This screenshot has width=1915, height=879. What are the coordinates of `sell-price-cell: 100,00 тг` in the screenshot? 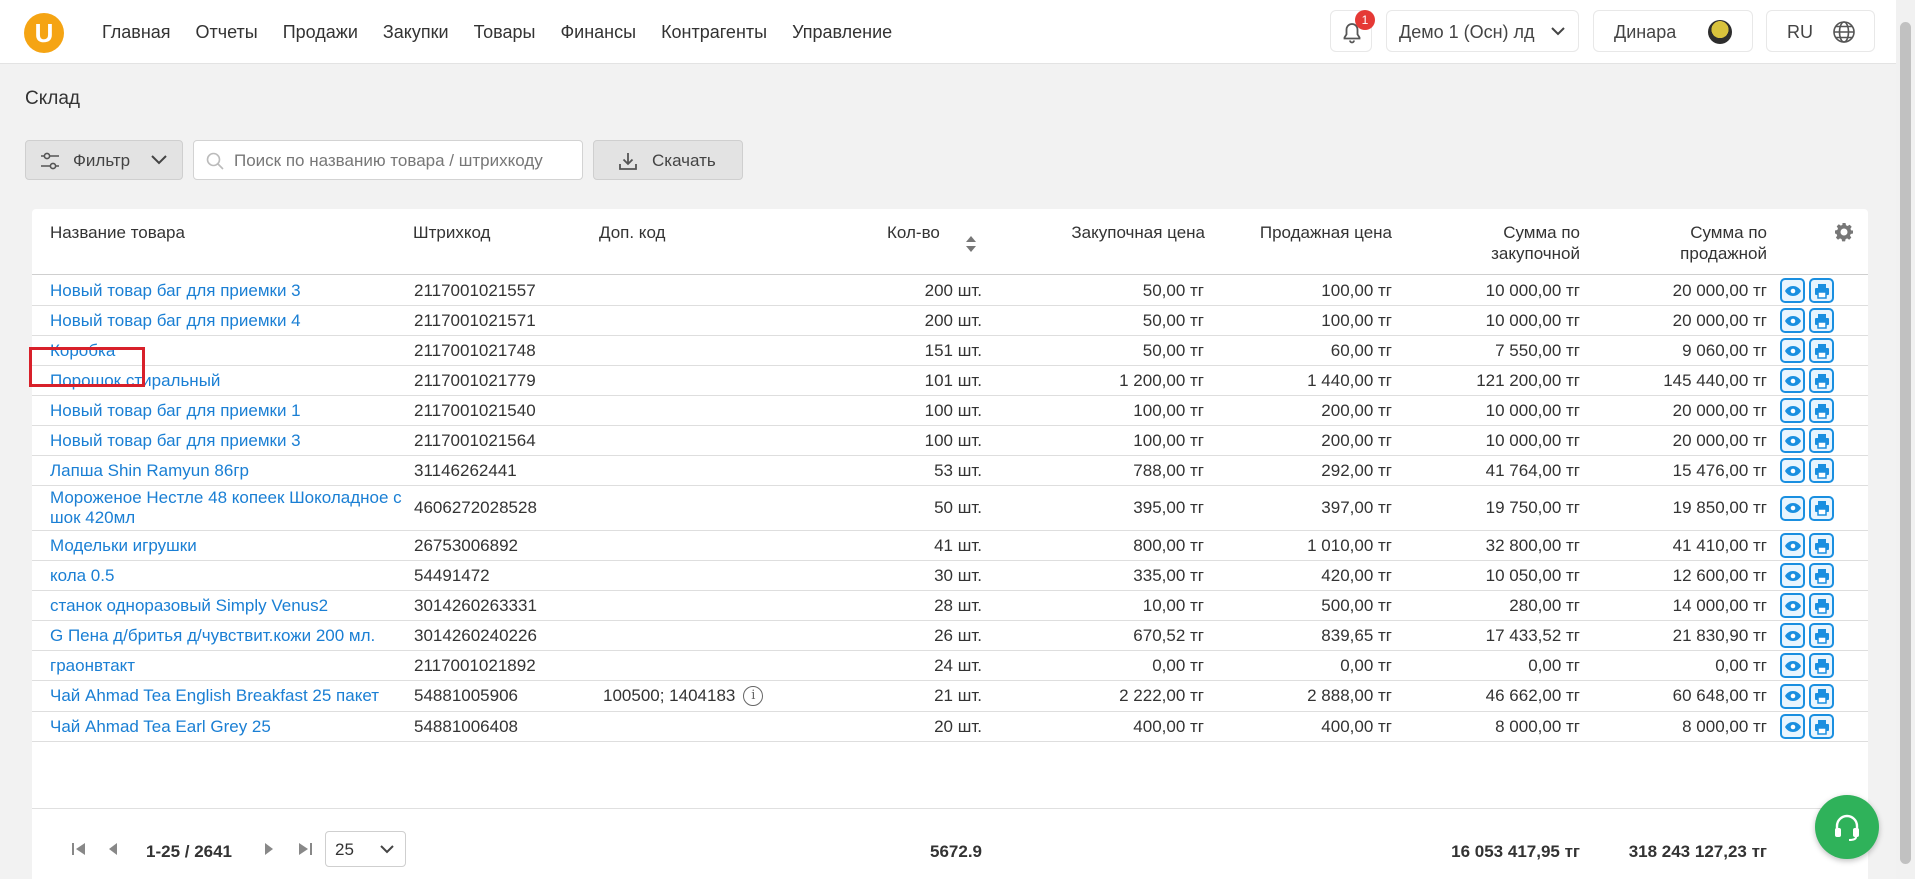 It's located at (1356, 290).